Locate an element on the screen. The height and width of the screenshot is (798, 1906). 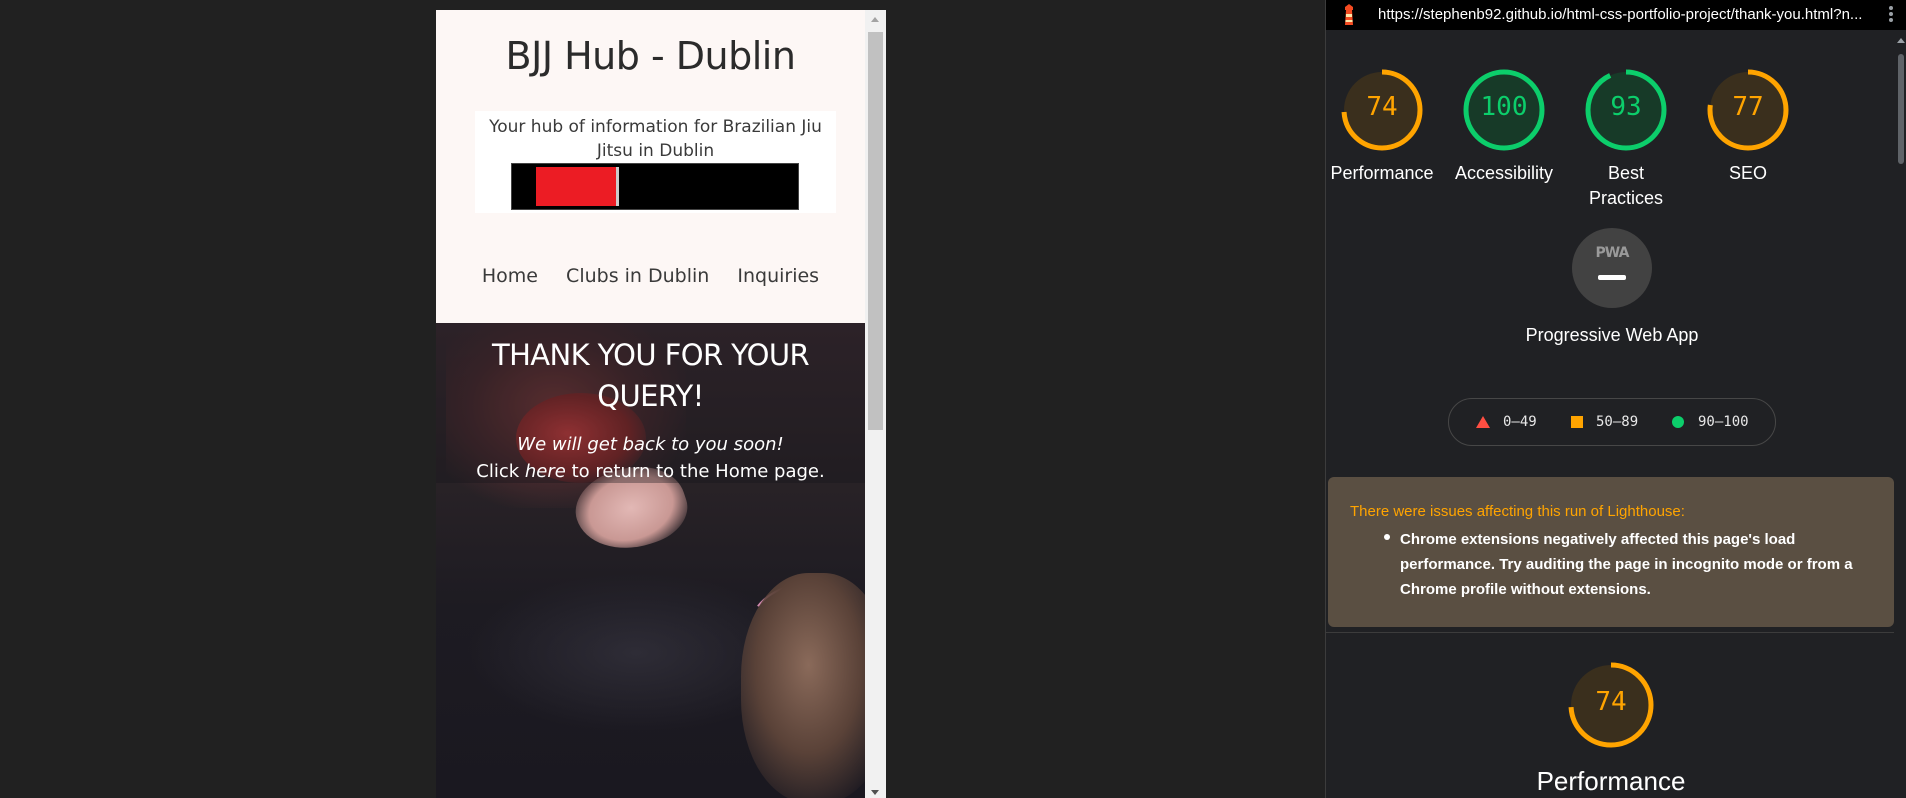
pass-circle-icon is located at coordinates (1678, 422).